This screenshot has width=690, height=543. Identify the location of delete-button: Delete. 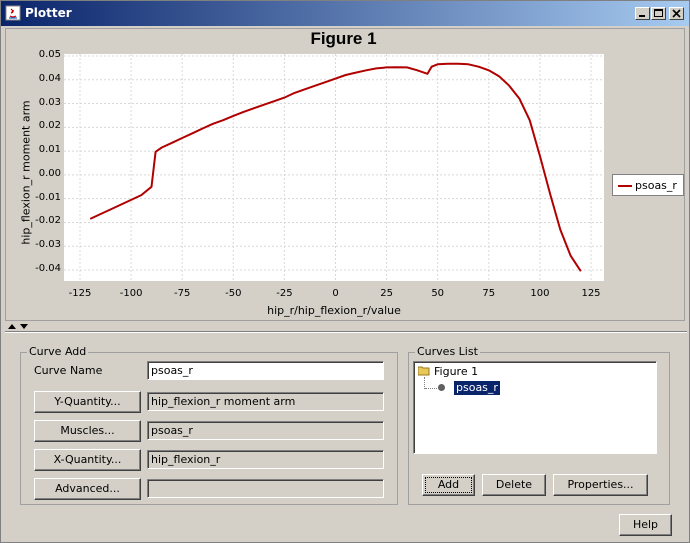
(514, 485).